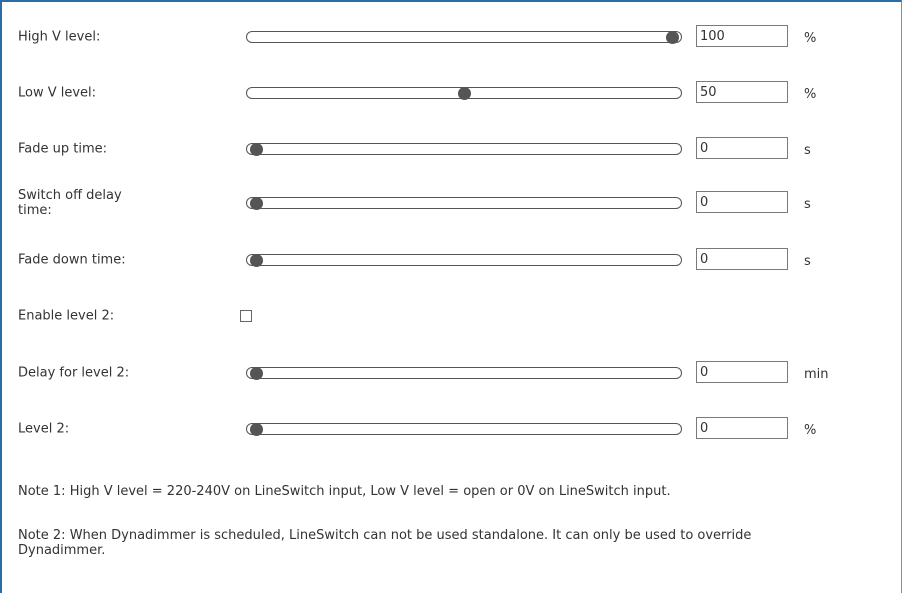 The height and width of the screenshot is (593, 904). I want to click on low-v-level-label: Low V level:, so click(57, 93).